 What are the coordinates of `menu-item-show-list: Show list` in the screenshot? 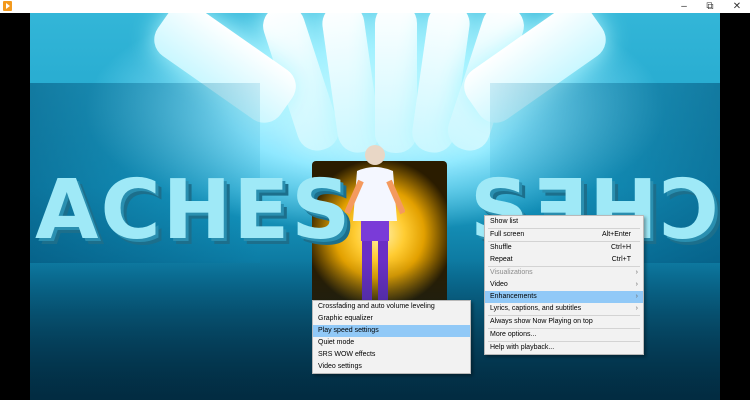 It's located at (564, 222).